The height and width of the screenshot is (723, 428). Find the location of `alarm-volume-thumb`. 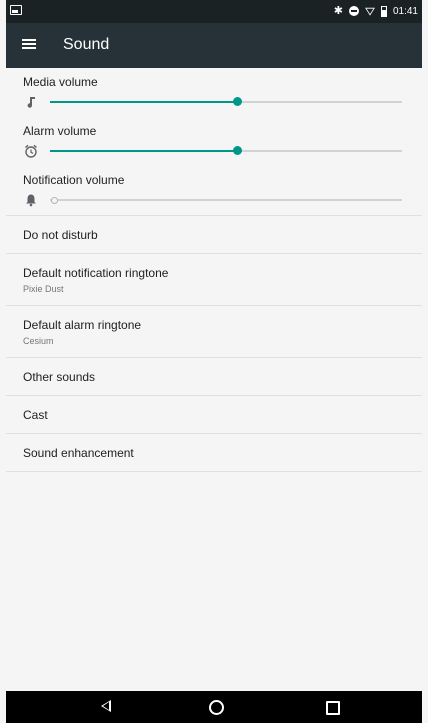

alarm-volume-thumb is located at coordinates (237, 150).